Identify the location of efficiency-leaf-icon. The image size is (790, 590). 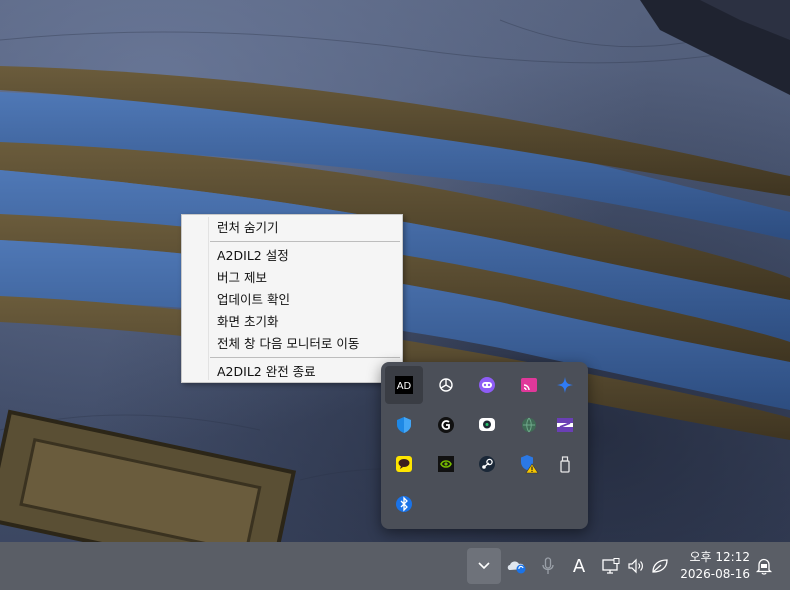
(660, 566).